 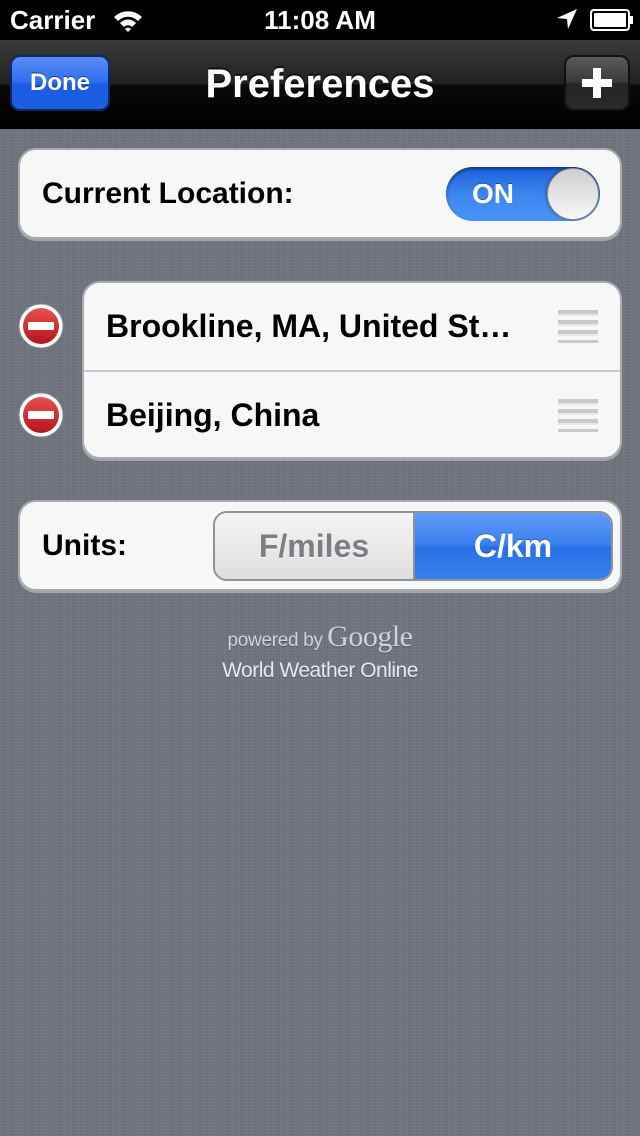 What do you see at coordinates (513, 546) in the screenshot?
I see `segment-c-km: C/km` at bounding box center [513, 546].